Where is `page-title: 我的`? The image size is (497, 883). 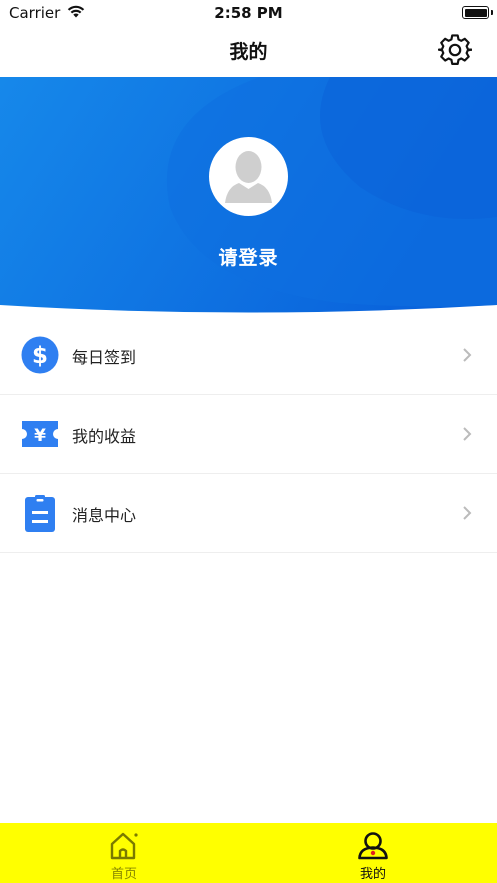 page-title: 我的 is located at coordinates (248, 52).